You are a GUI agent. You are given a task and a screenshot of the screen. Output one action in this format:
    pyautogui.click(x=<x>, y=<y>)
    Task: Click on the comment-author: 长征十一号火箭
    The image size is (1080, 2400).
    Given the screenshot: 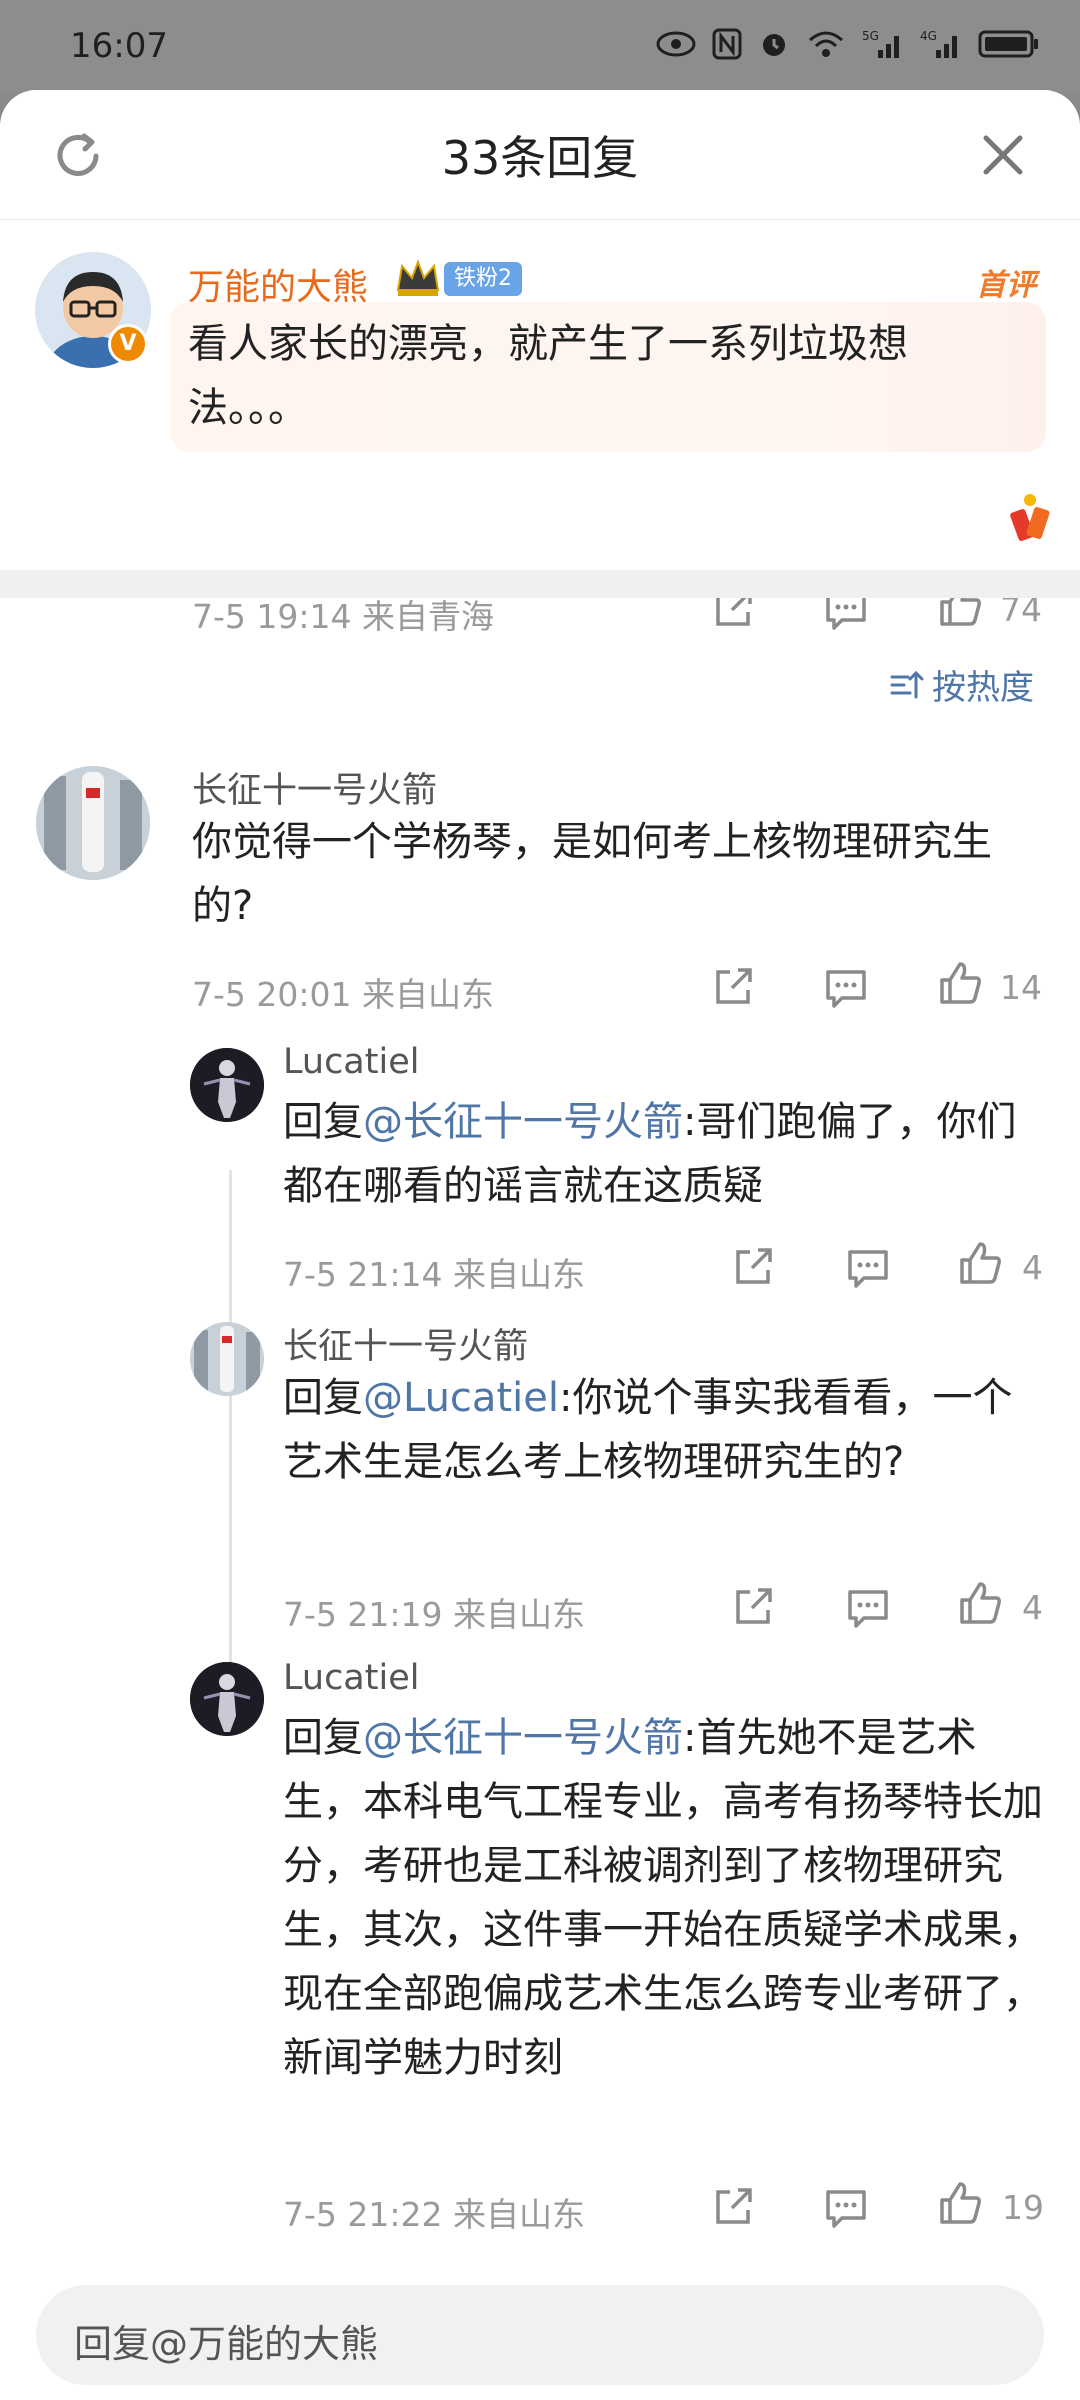 What is the action you would take?
    pyautogui.click(x=314, y=787)
    